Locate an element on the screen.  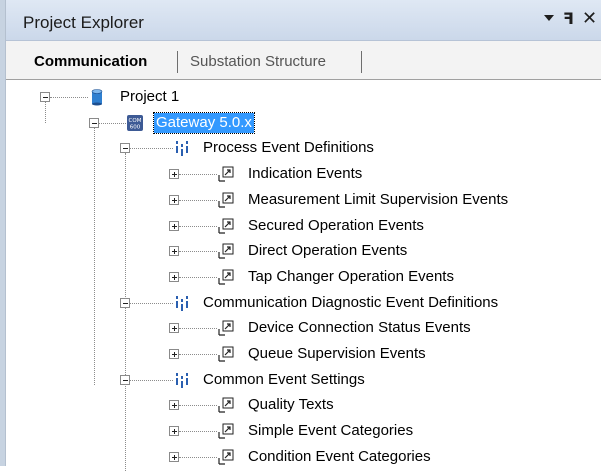
panel-title: Project Explorer is located at coordinates (83, 22).